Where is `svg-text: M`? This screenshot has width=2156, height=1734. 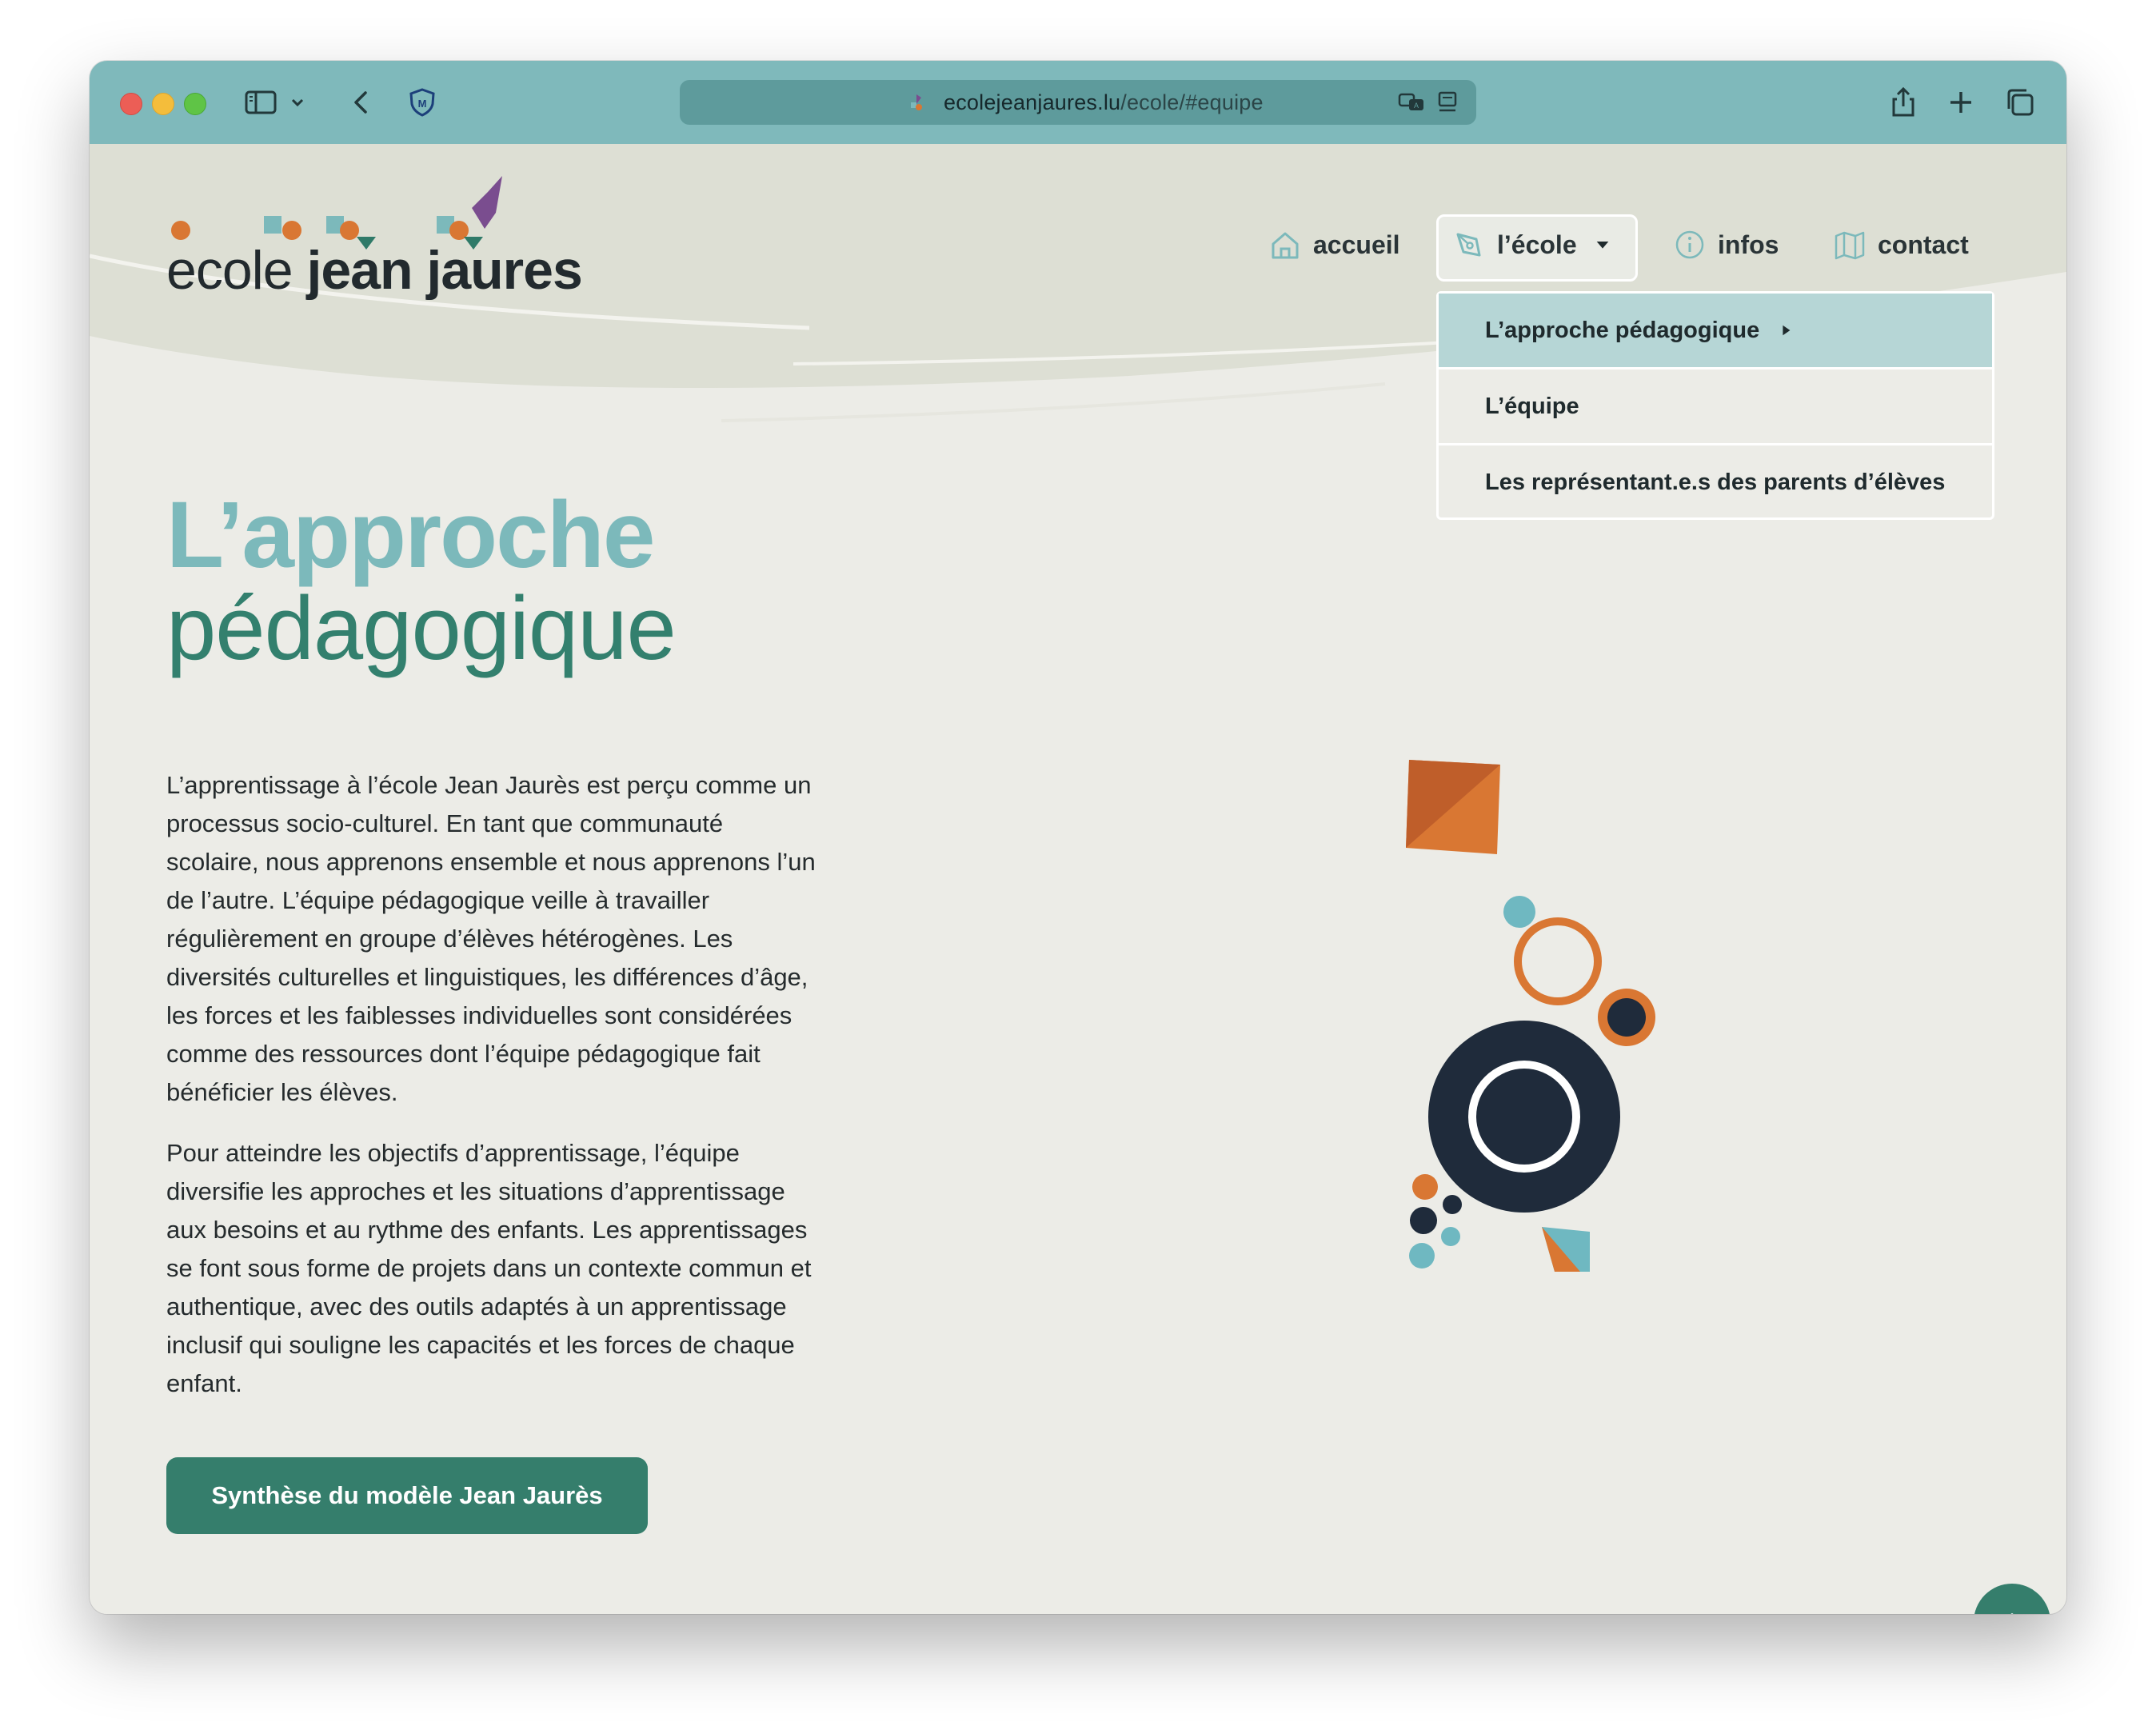 svg-text: M is located at coordinates (422, 104).